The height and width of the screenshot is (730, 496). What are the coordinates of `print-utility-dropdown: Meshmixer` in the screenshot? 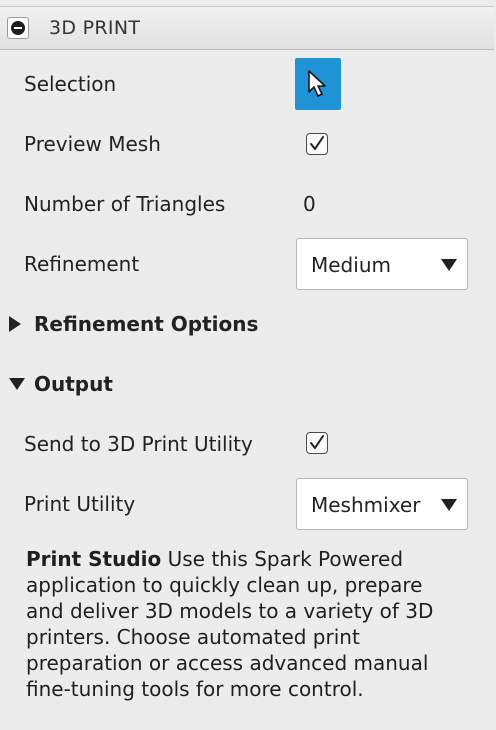 It's located at (382, 504).